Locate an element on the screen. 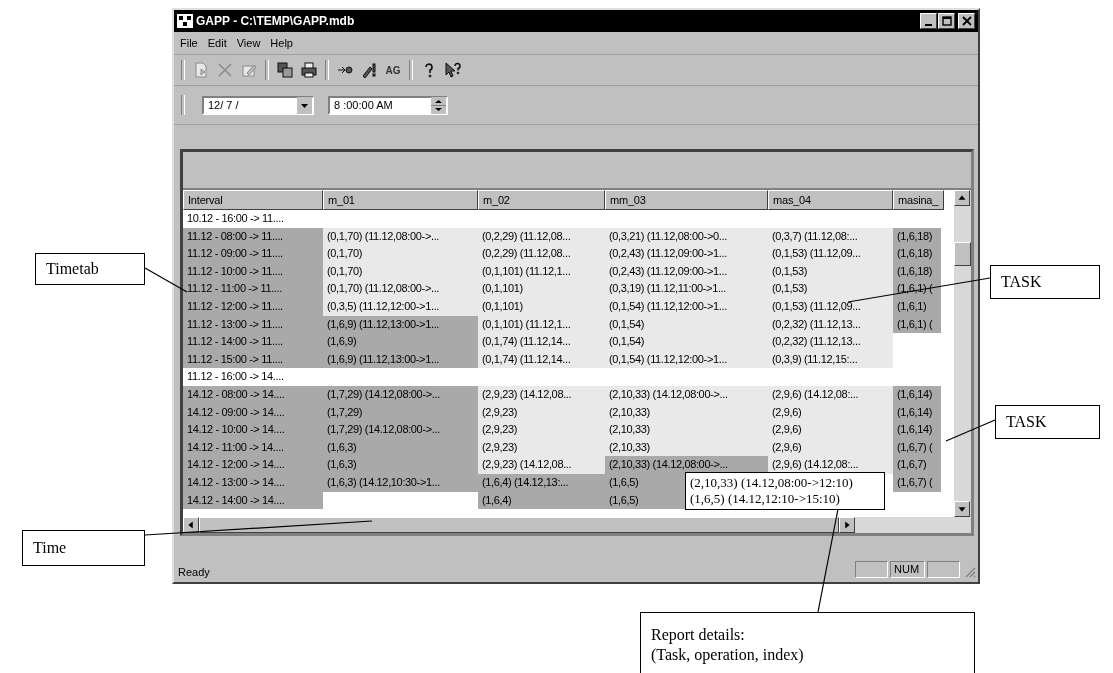 This screenshot has height=673, width=1113. close-icon is located at coordinates (966, 21).